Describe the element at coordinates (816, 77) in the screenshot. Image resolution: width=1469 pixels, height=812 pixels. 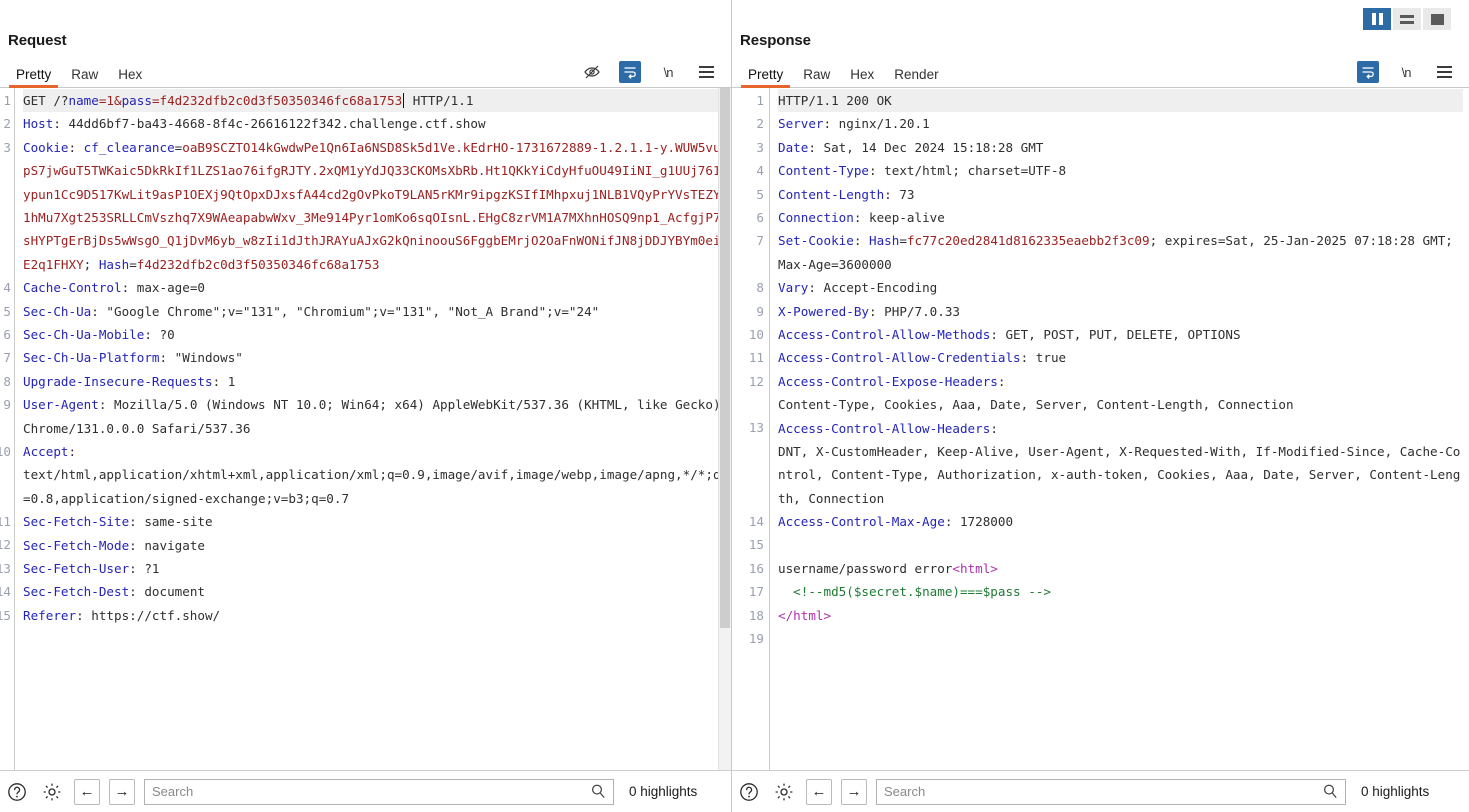
I see `tab-response-raw: Raw` at that location.